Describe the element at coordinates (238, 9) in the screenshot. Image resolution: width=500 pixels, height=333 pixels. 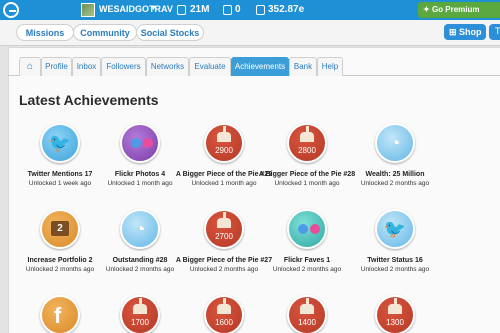
I see `v-stat: 0` at that location.